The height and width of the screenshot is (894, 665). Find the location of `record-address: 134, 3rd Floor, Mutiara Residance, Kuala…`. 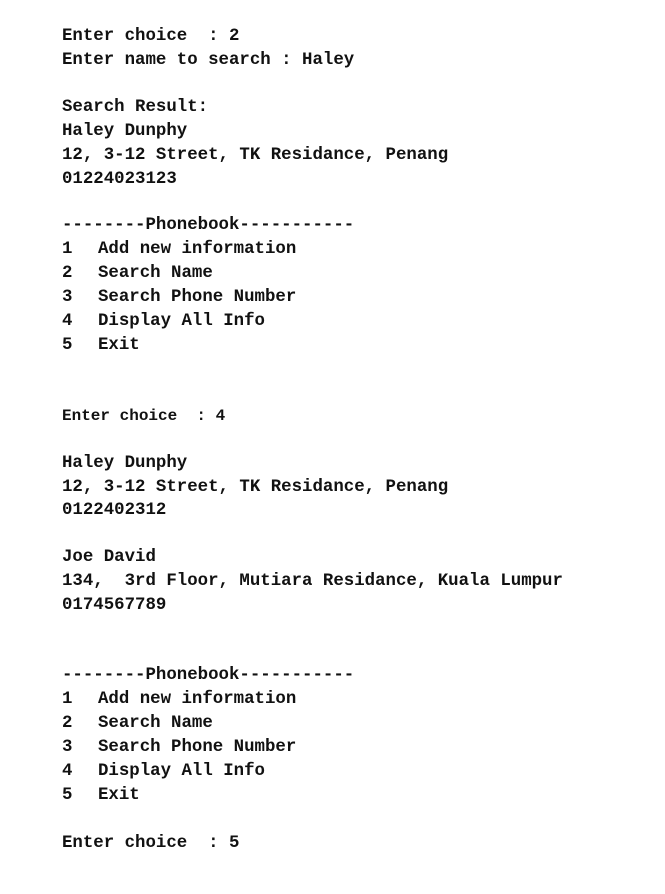

record-address: 134, 3rd Floor, Mutiara Residance, Kuala… is located at coordinates (312, 581).